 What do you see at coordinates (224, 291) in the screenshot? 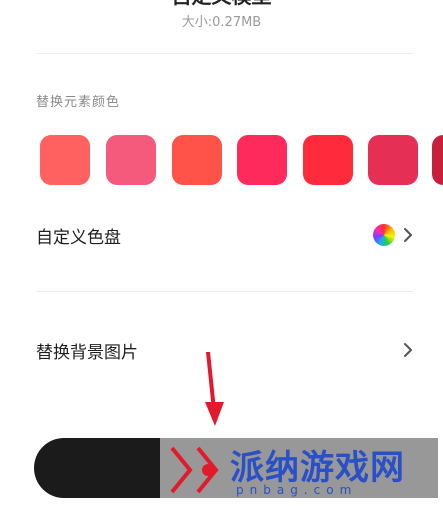
I see `middle-divider` at bounding box center [224, 291].